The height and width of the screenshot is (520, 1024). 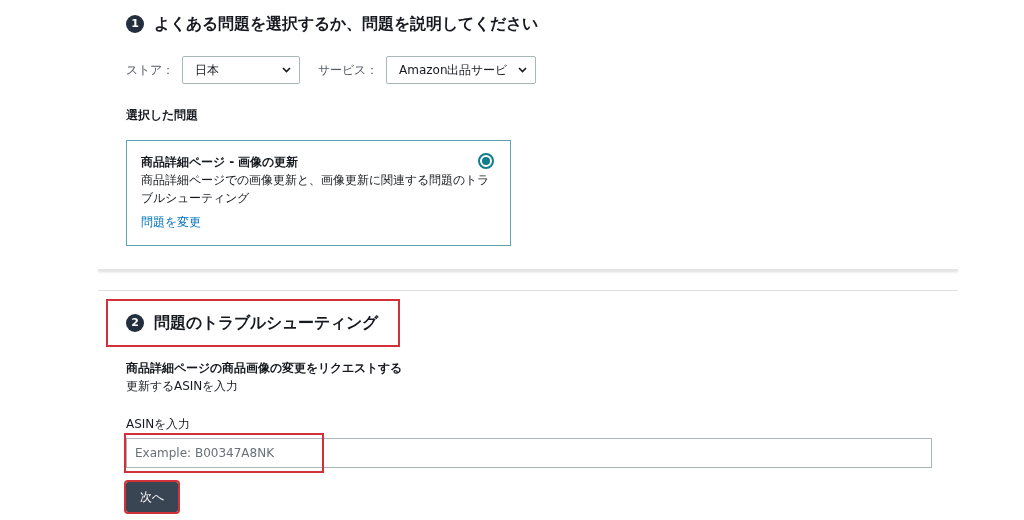 What do you see at coordinates (346, 24) in the screenshot?
I see `section-title: よくある問題を選択するか、問題を説明してください` at bounding box center [346, 24].